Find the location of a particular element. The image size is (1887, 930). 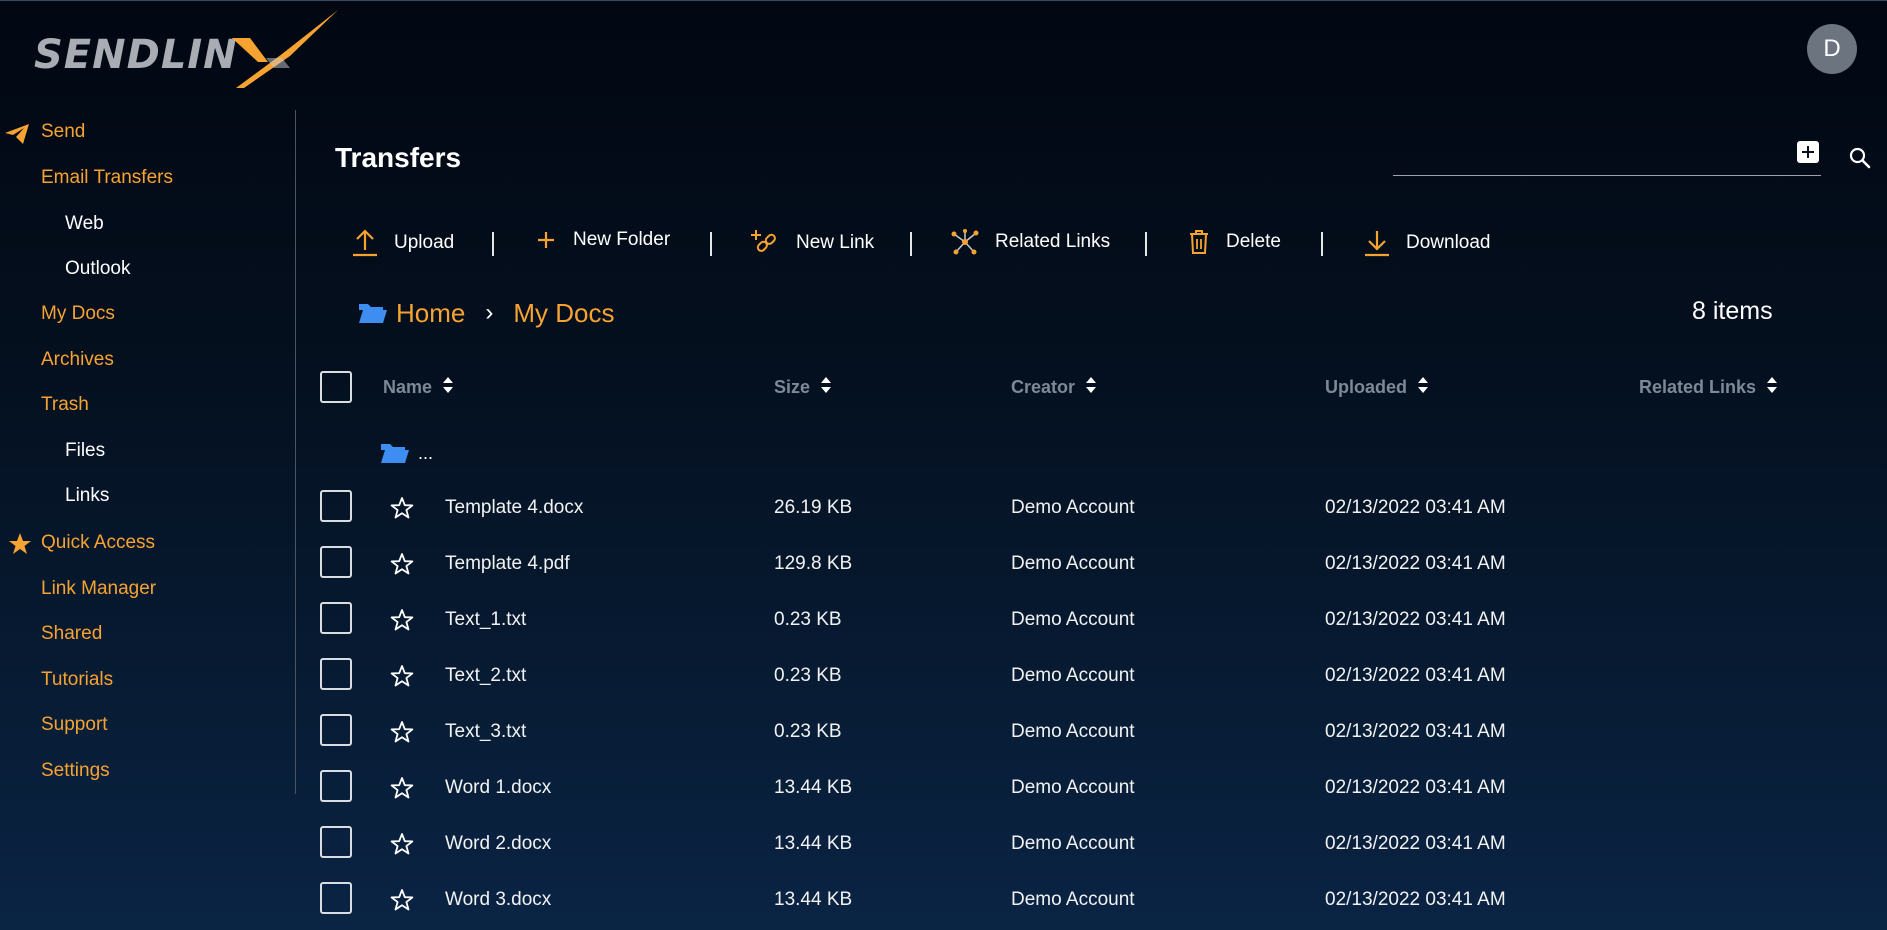

sidebar-item-label: My Docs is located at coordinates (78, 313).